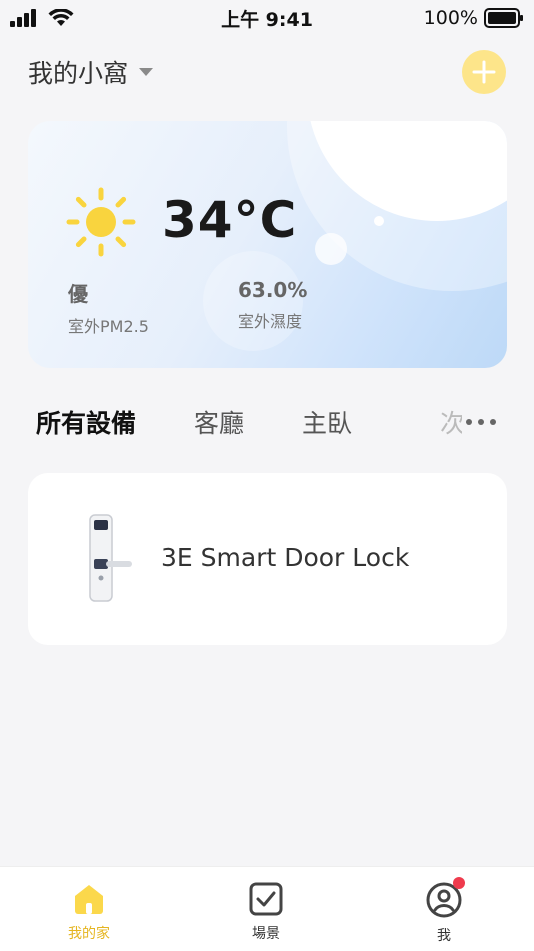 This screenshot has height=951, width=534. What do you see at coordinates (379, 221) in the screenshot?
I see `decor-bubble-small` at bounding box center [379, 221].